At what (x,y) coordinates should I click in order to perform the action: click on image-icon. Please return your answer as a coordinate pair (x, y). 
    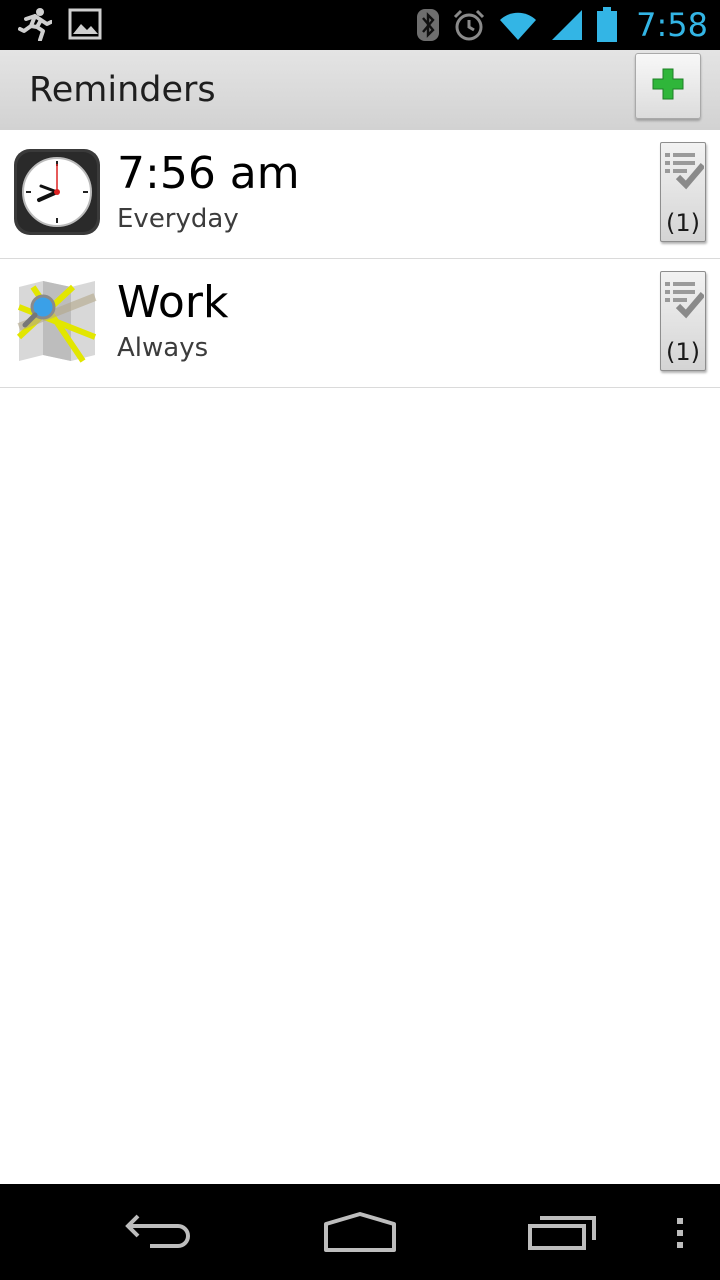
    Looking at the image, I should click on (85, 24).